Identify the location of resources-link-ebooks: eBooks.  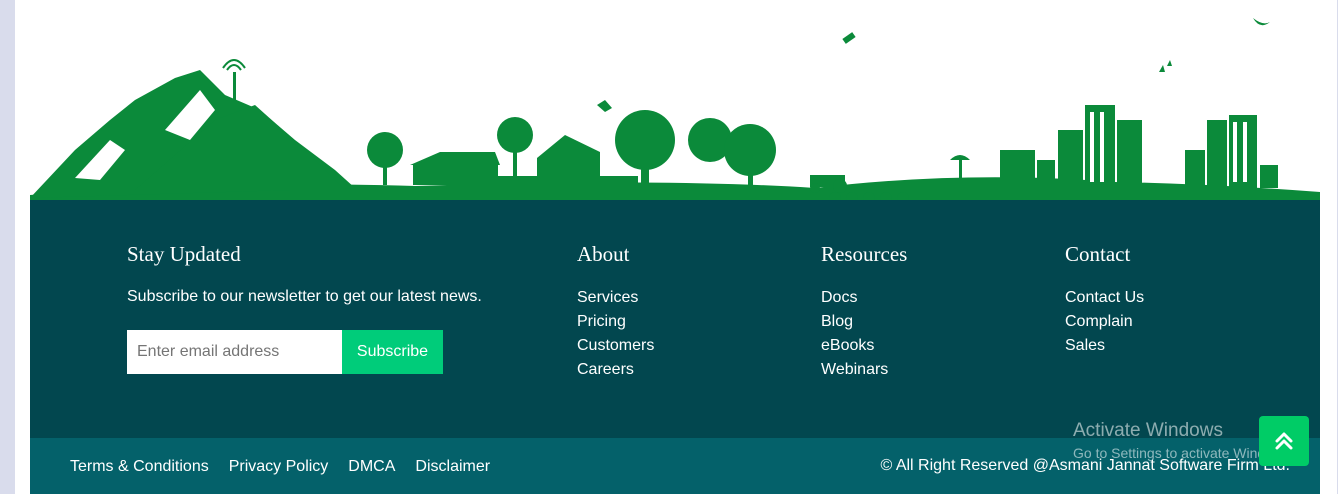
(854, 346).